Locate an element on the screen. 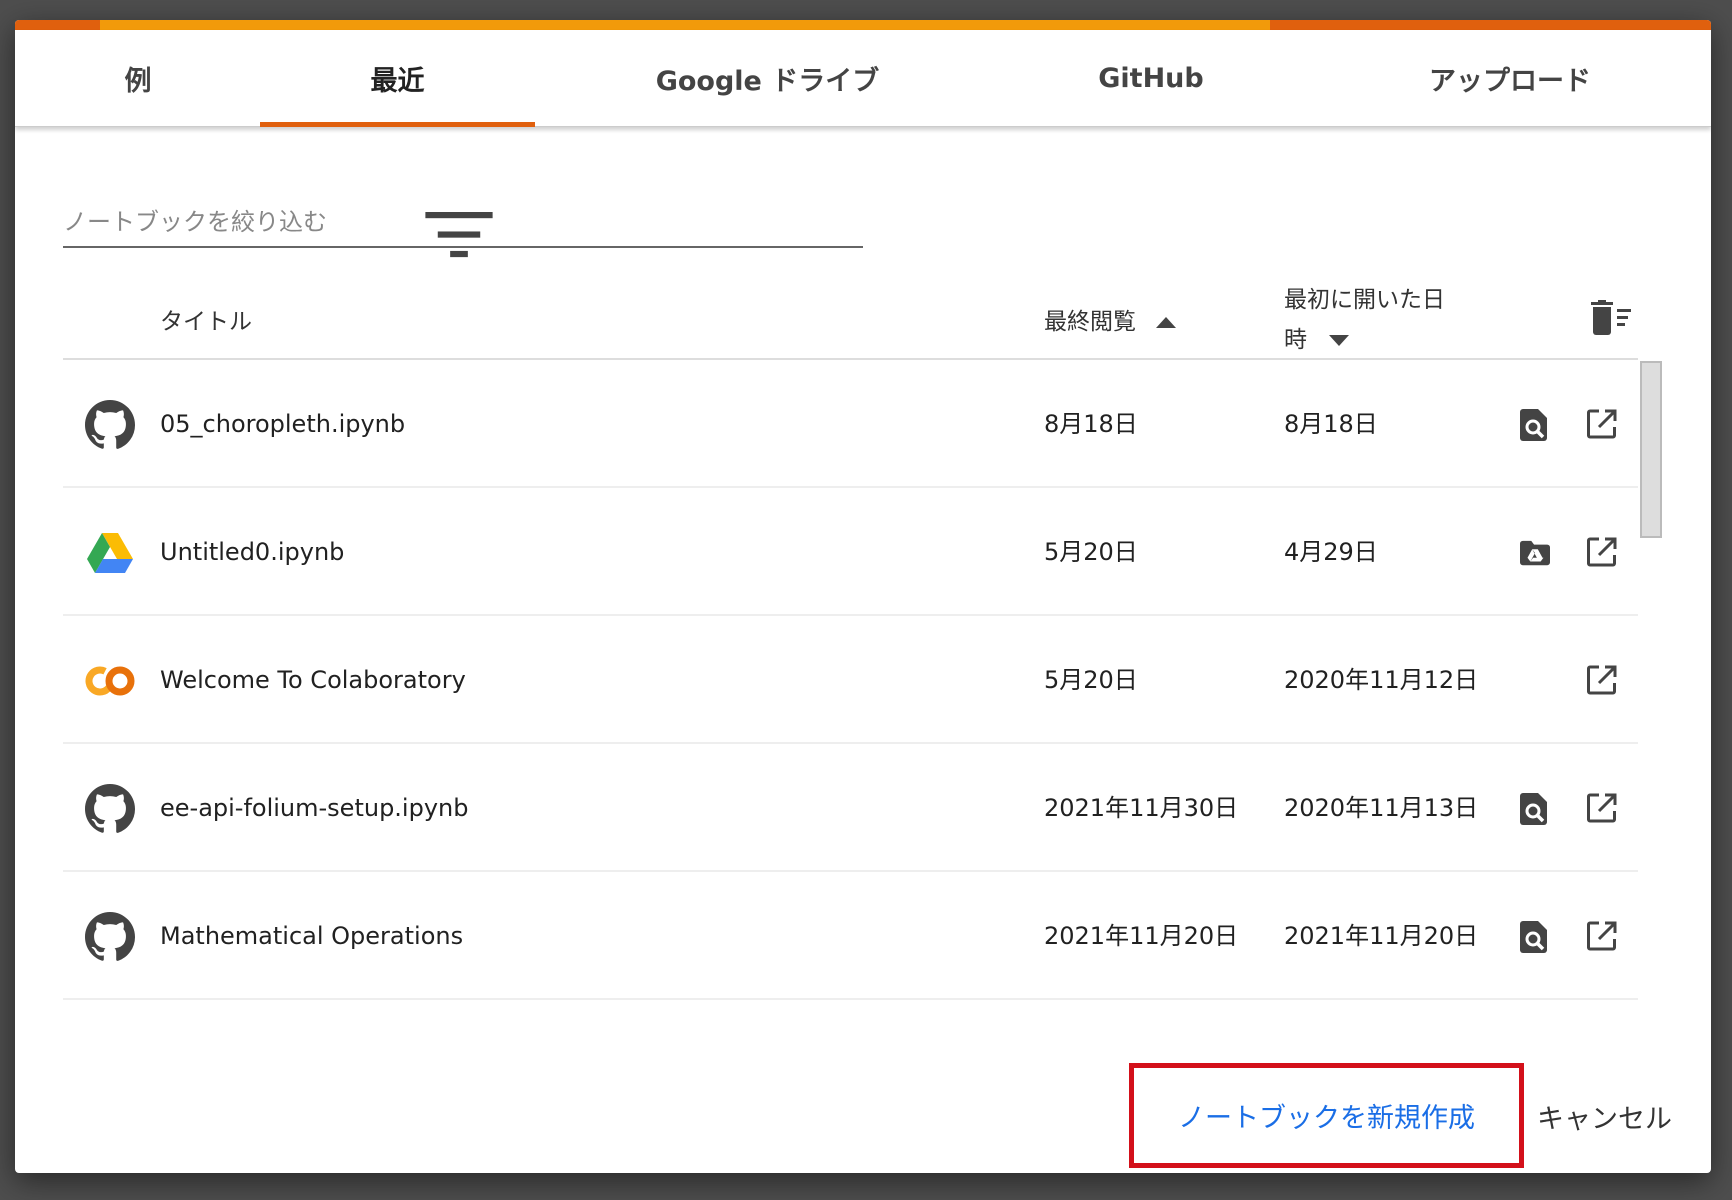 The height and width of the screenshot is (1200, 1732). filter-icon is located at coordinates (459, 235).